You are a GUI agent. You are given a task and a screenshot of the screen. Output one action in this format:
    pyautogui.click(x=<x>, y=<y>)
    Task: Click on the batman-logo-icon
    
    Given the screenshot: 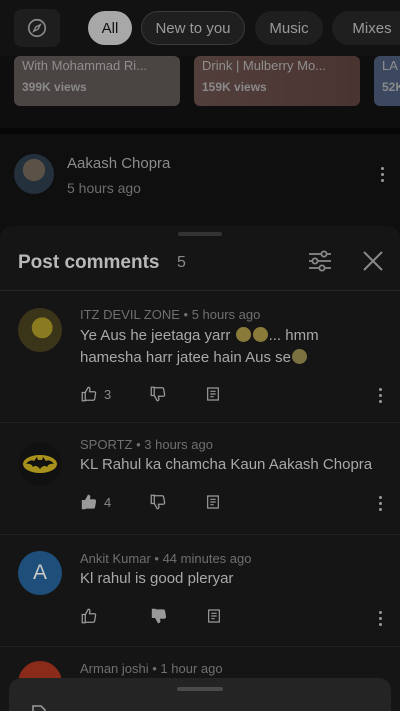 What is the action you would take?
    pyautogui.click(x=40, y=464)
    